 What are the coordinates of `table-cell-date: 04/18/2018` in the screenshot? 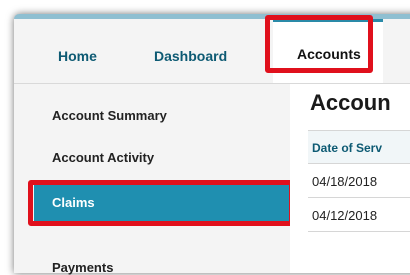 It's located at (345, 181).